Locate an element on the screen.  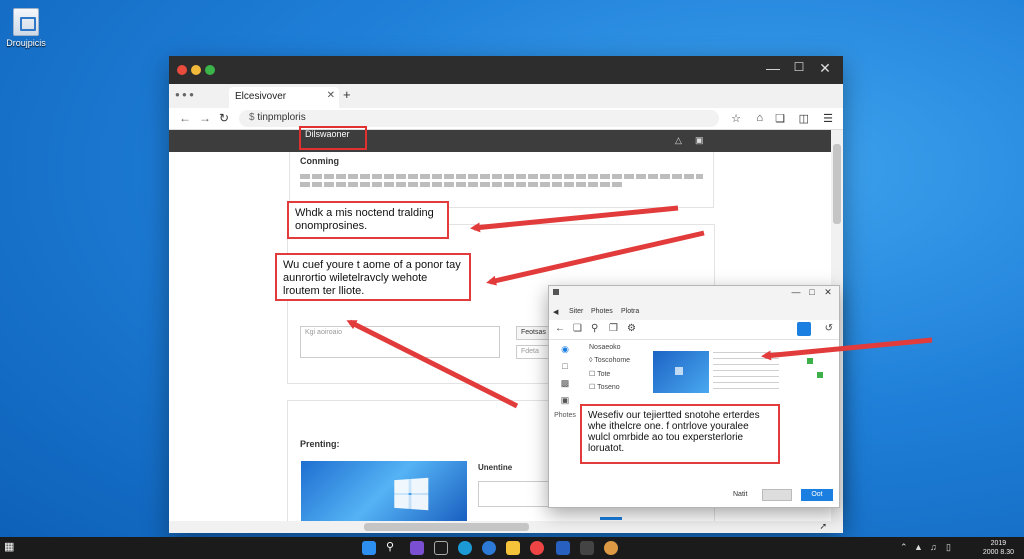
chat-icon is located at coordinates (417, 548).